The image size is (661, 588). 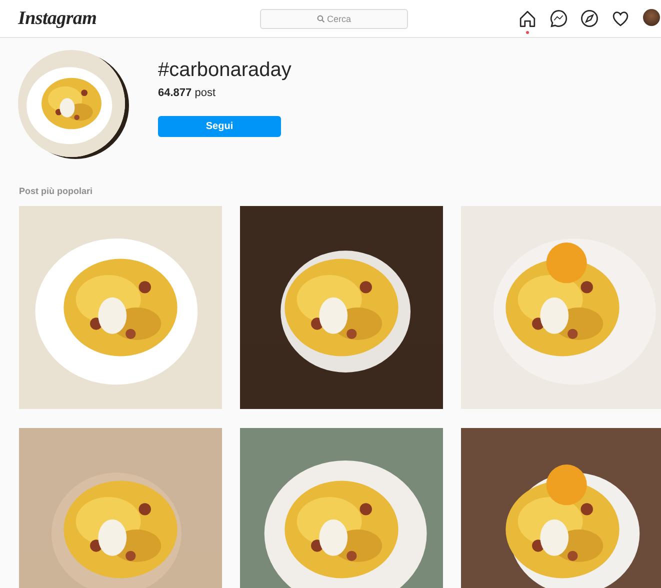 What do you see at coordinates (321, 18) in the screenshot?
I see `search-icon` at bounding box center [321, 18].